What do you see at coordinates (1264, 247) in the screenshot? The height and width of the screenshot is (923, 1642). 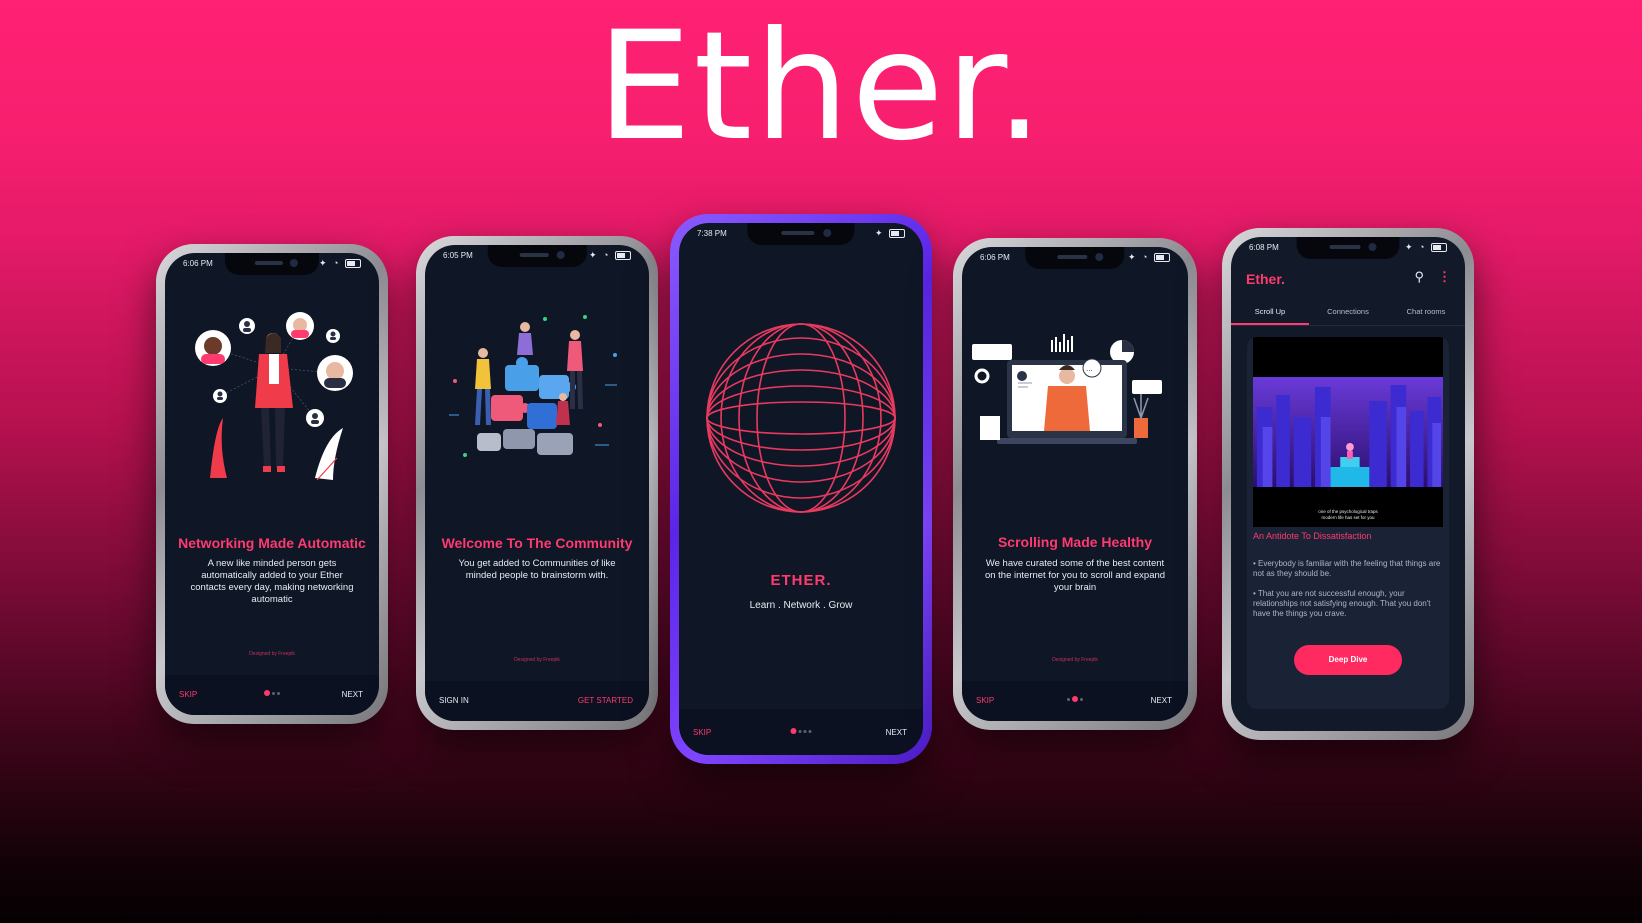 I see `status-time: 6:08 PM` at bounding box center [1264, 247].